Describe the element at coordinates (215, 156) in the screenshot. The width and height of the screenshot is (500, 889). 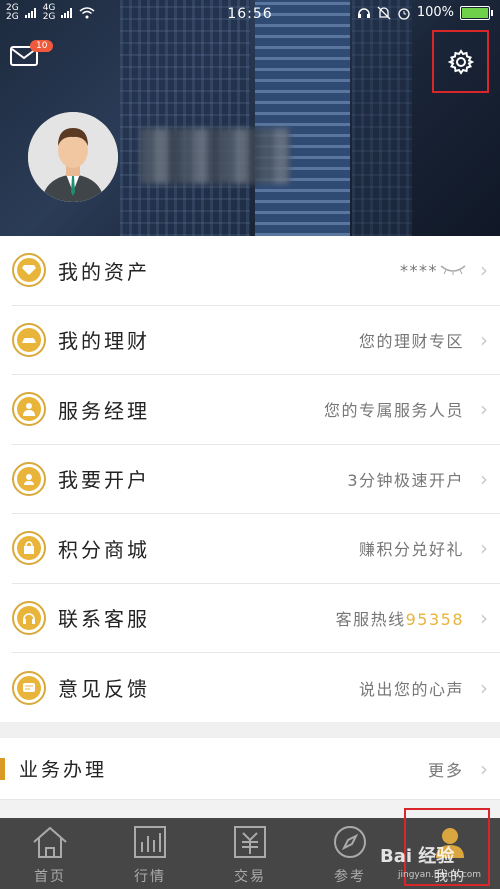
I see `username-redacted` at that location.